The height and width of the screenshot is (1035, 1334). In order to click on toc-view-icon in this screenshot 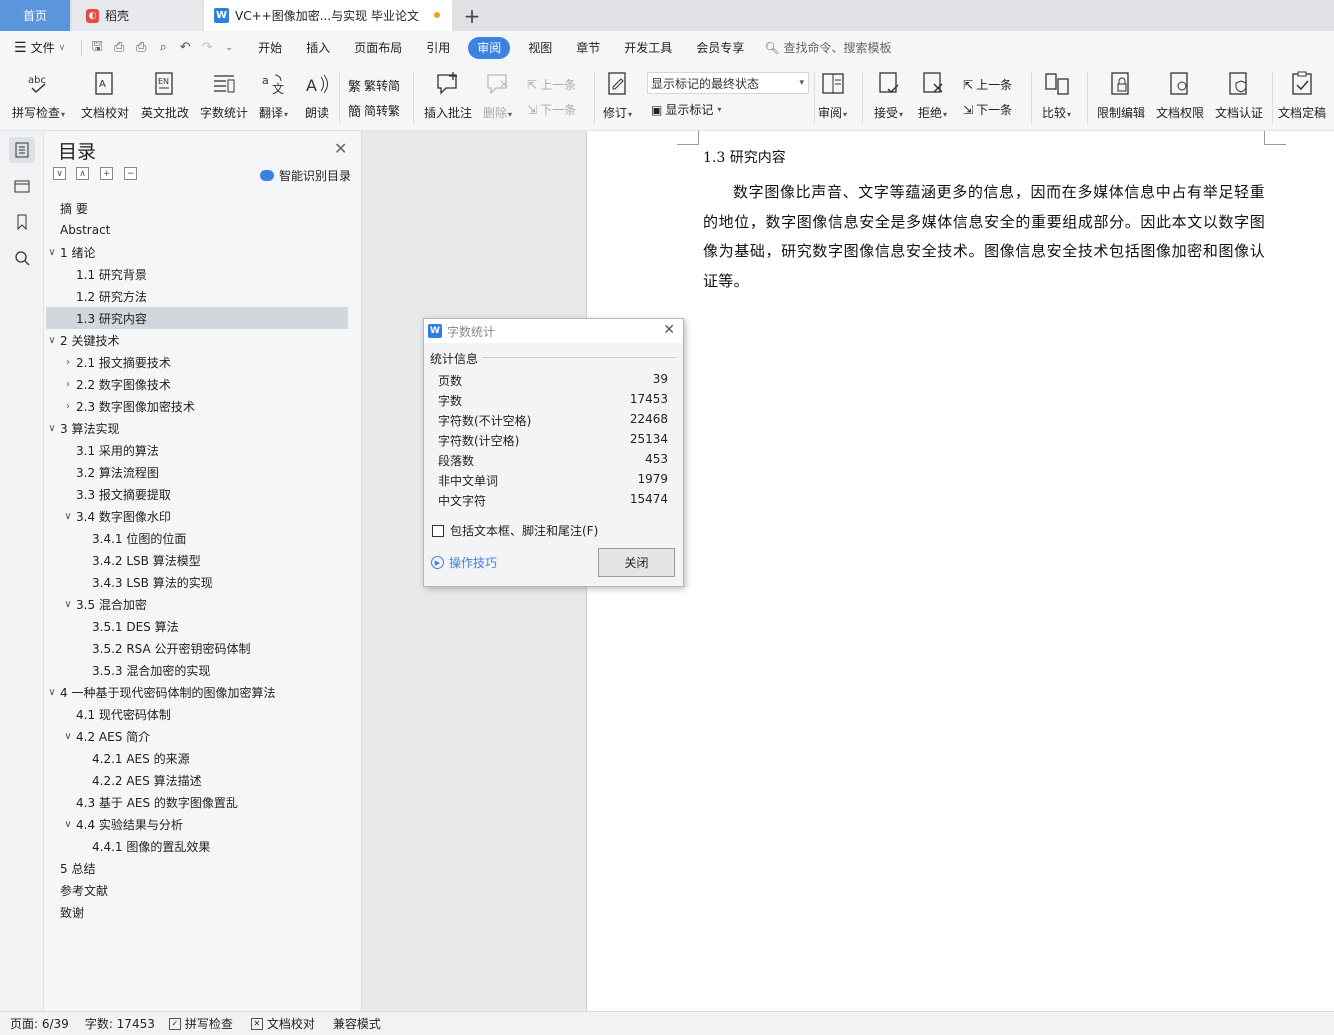, I will do `click(22, 150)`.